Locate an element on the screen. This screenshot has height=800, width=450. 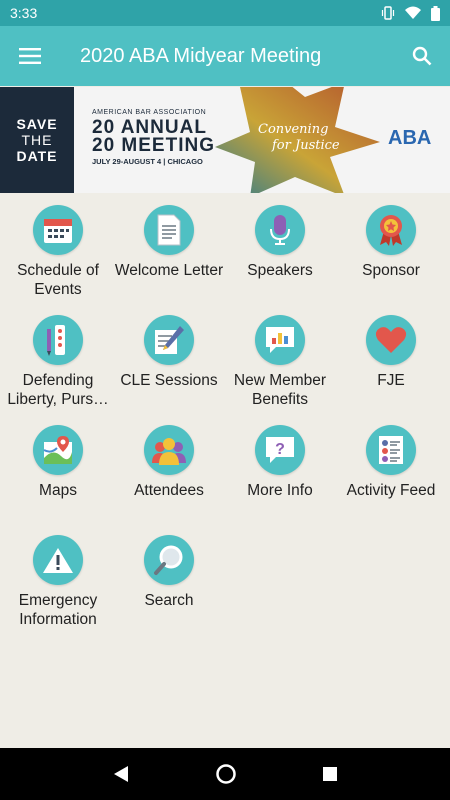
feed-list-icon is located at coordinates (391, 450).